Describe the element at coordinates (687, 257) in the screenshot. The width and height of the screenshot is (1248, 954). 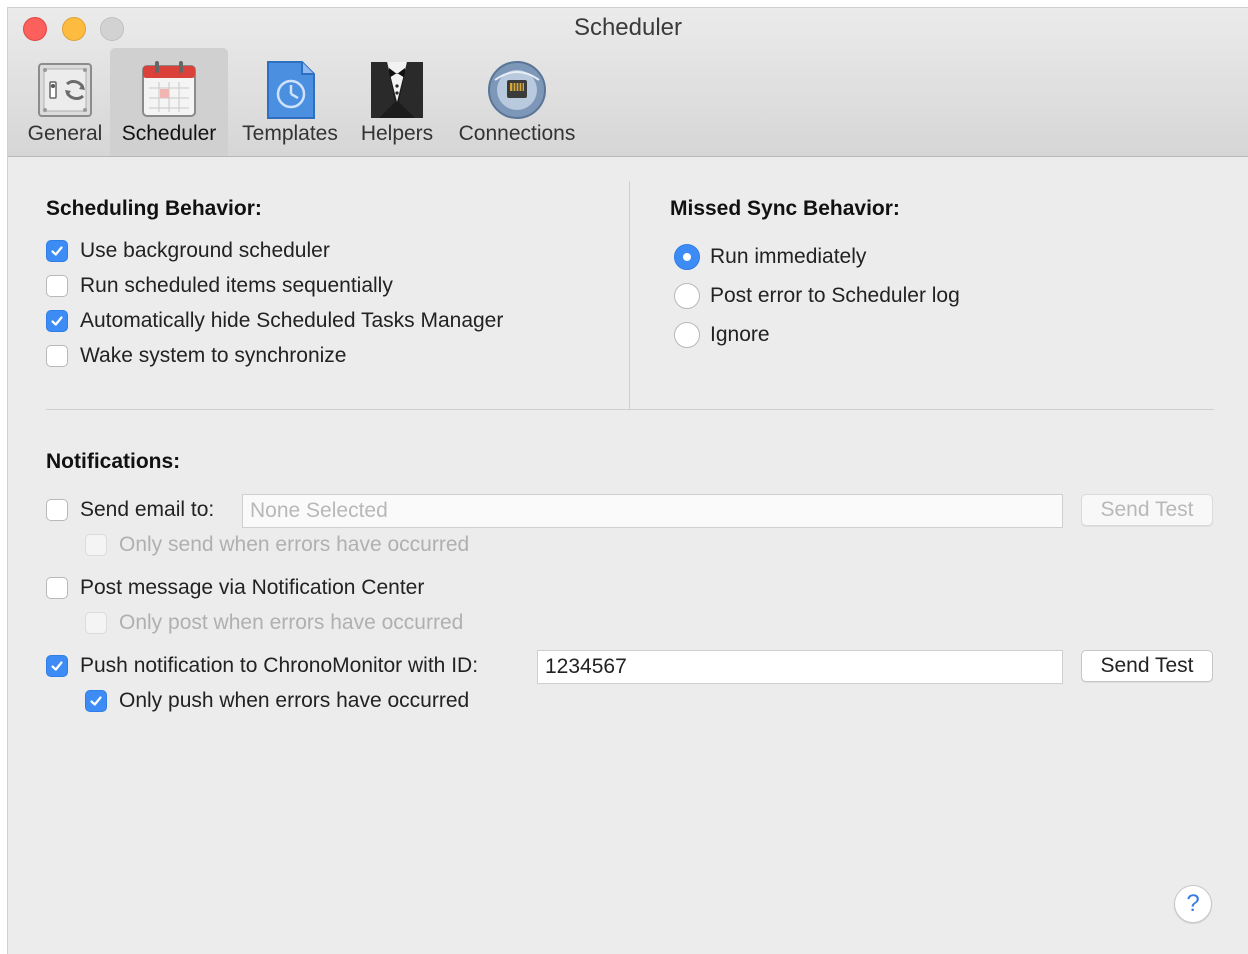
I see `run-immediately-radio` at that location.